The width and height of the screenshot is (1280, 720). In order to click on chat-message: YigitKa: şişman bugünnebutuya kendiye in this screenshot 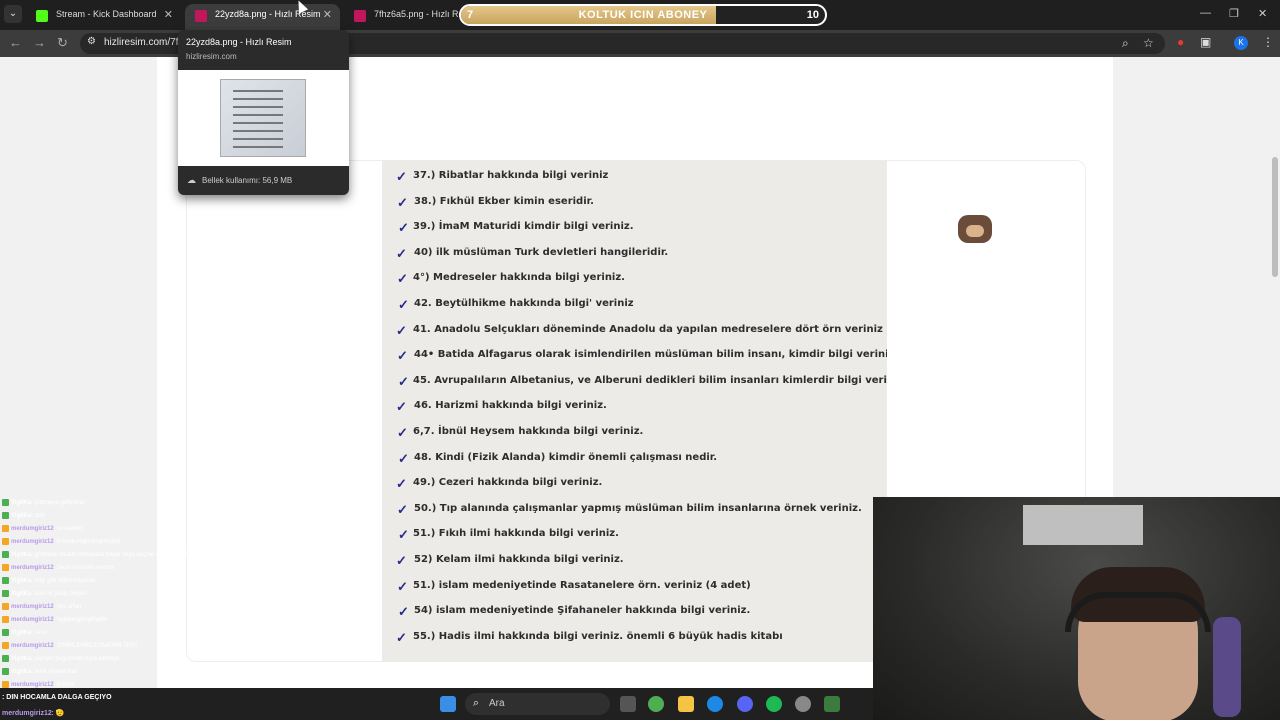, I will do `click(60, 661)`.